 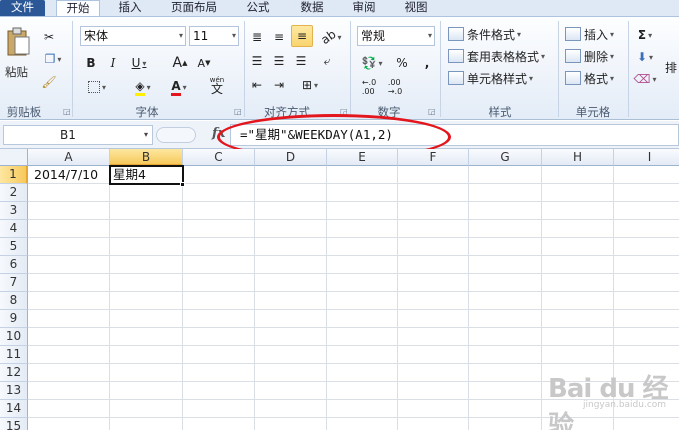 What do you see at coordinates (180, 63) in the screenshot?
I see `grow-font-button: A ▲` at bounding box center [180, 63].